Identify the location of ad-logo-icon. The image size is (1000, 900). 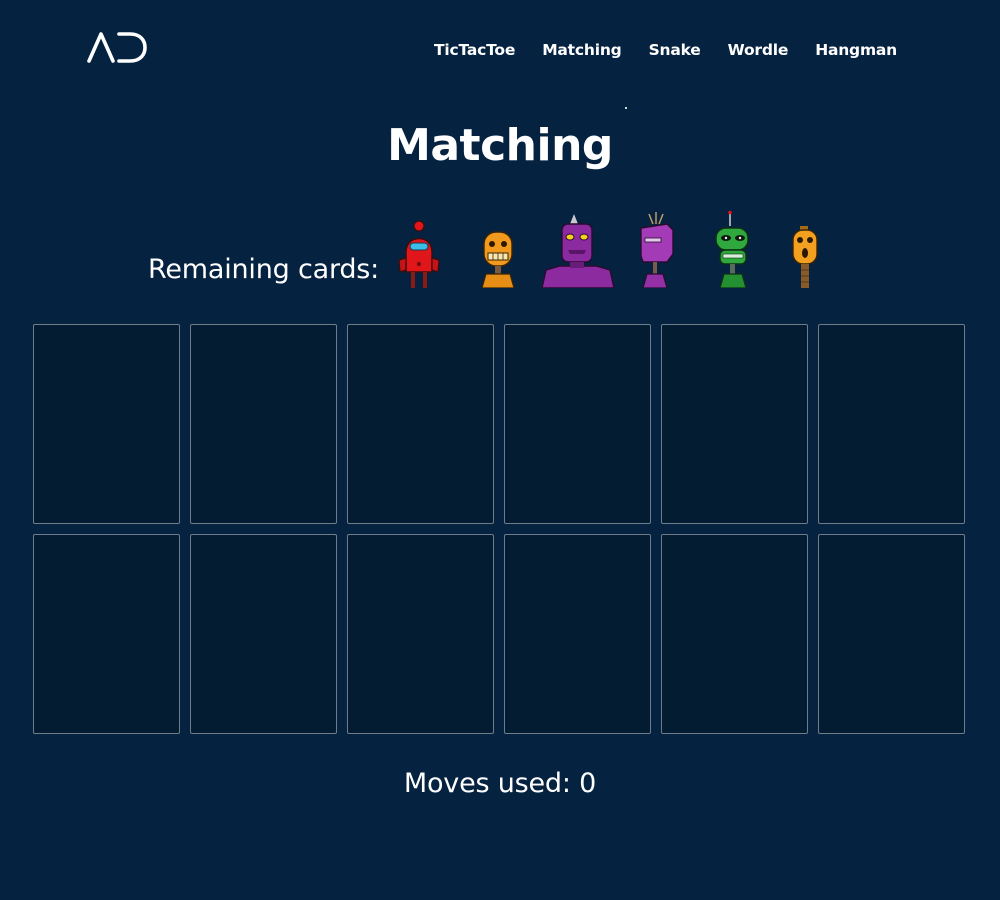
(117, 47).